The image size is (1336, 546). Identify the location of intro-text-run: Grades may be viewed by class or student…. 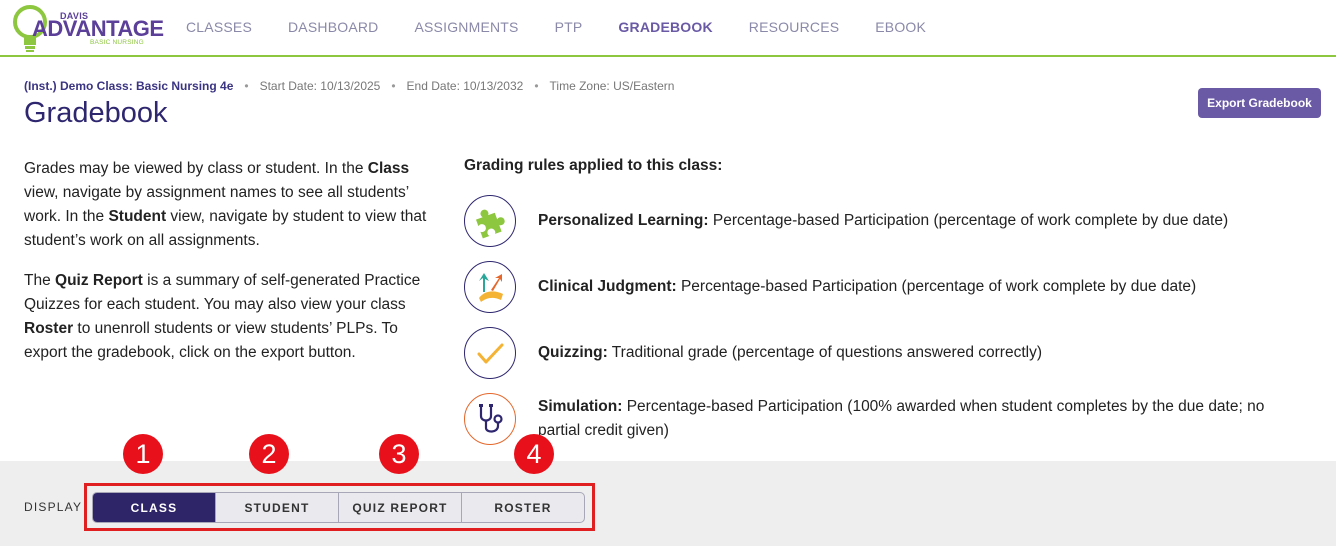
(196, 168).